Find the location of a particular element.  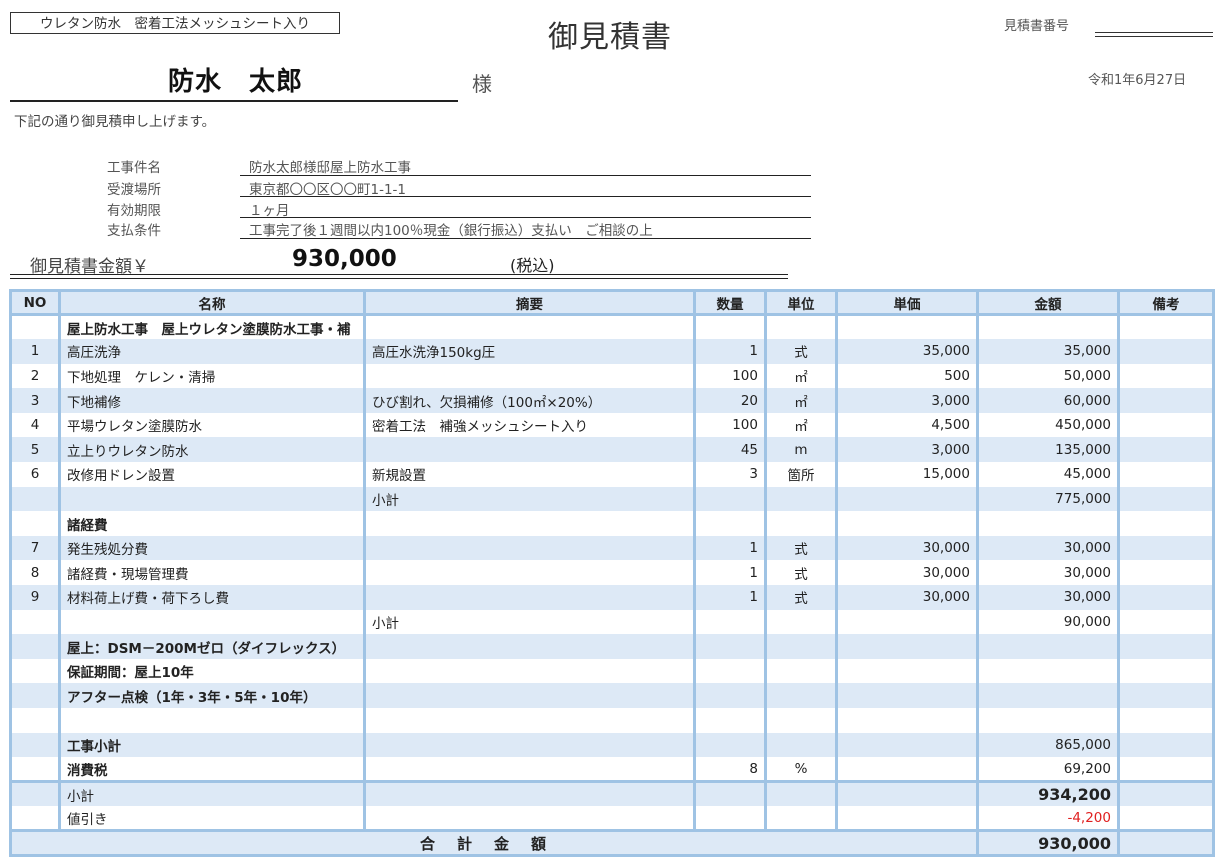

table-header-row: NO 名称 摘要 数量 単位 単価 金額 備考 is located at coordinates (612, 302).